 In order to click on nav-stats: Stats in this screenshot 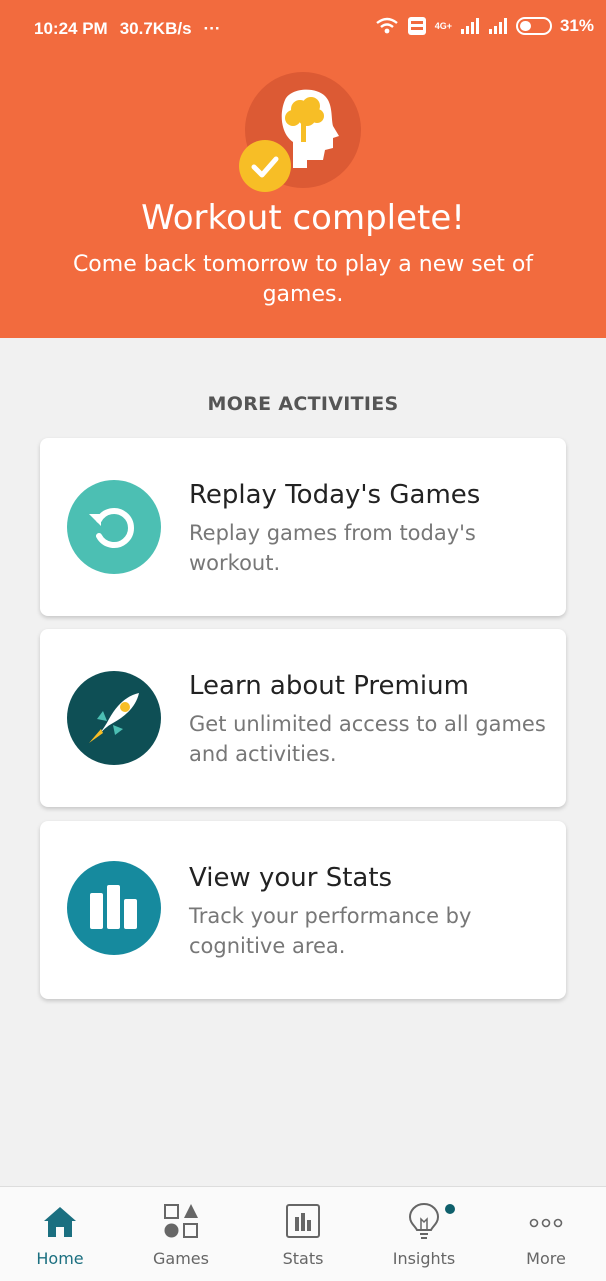, I will do `click(303, 1234)`.